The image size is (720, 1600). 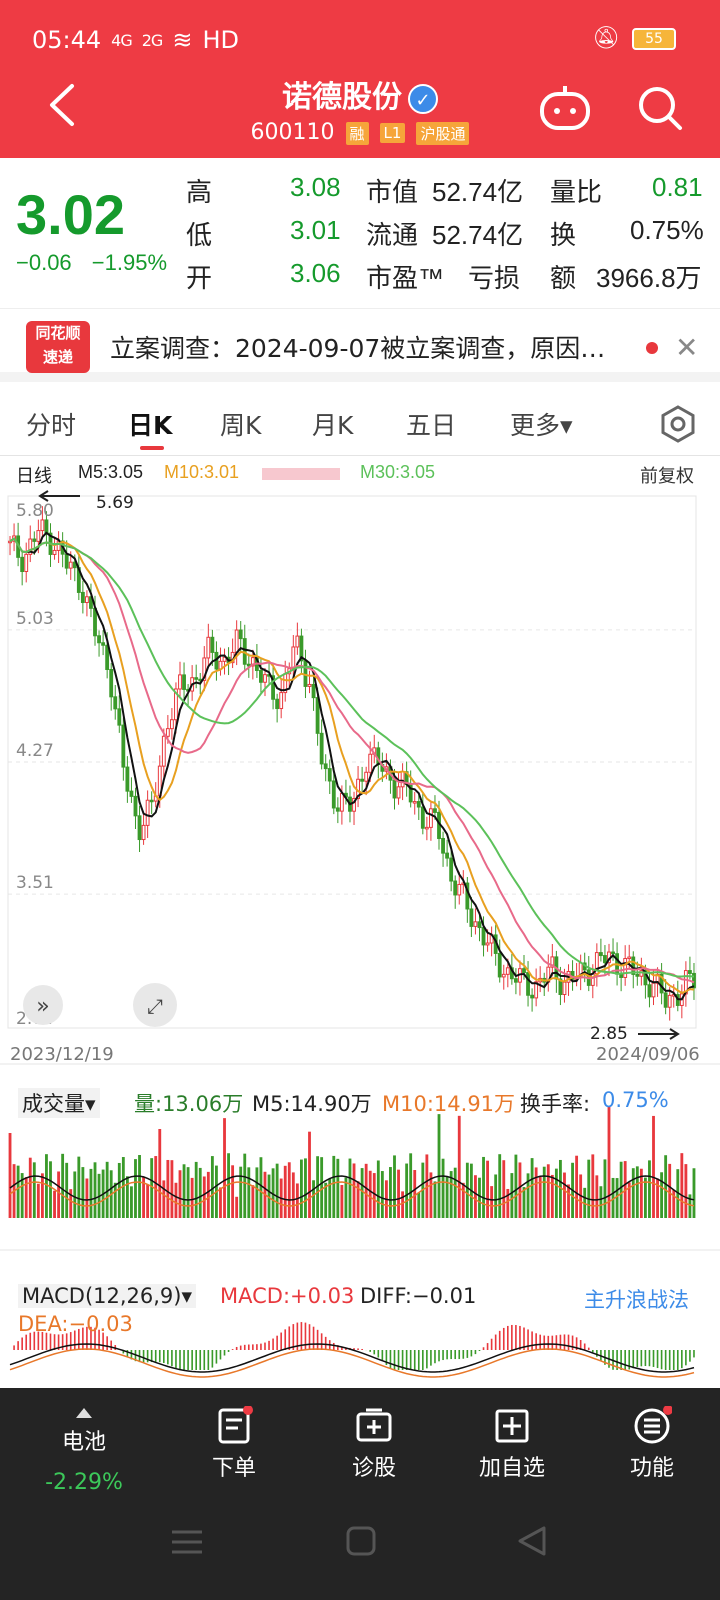 I want to click on volume-m10: M10:14.91万, so click(x=449, y=1104).